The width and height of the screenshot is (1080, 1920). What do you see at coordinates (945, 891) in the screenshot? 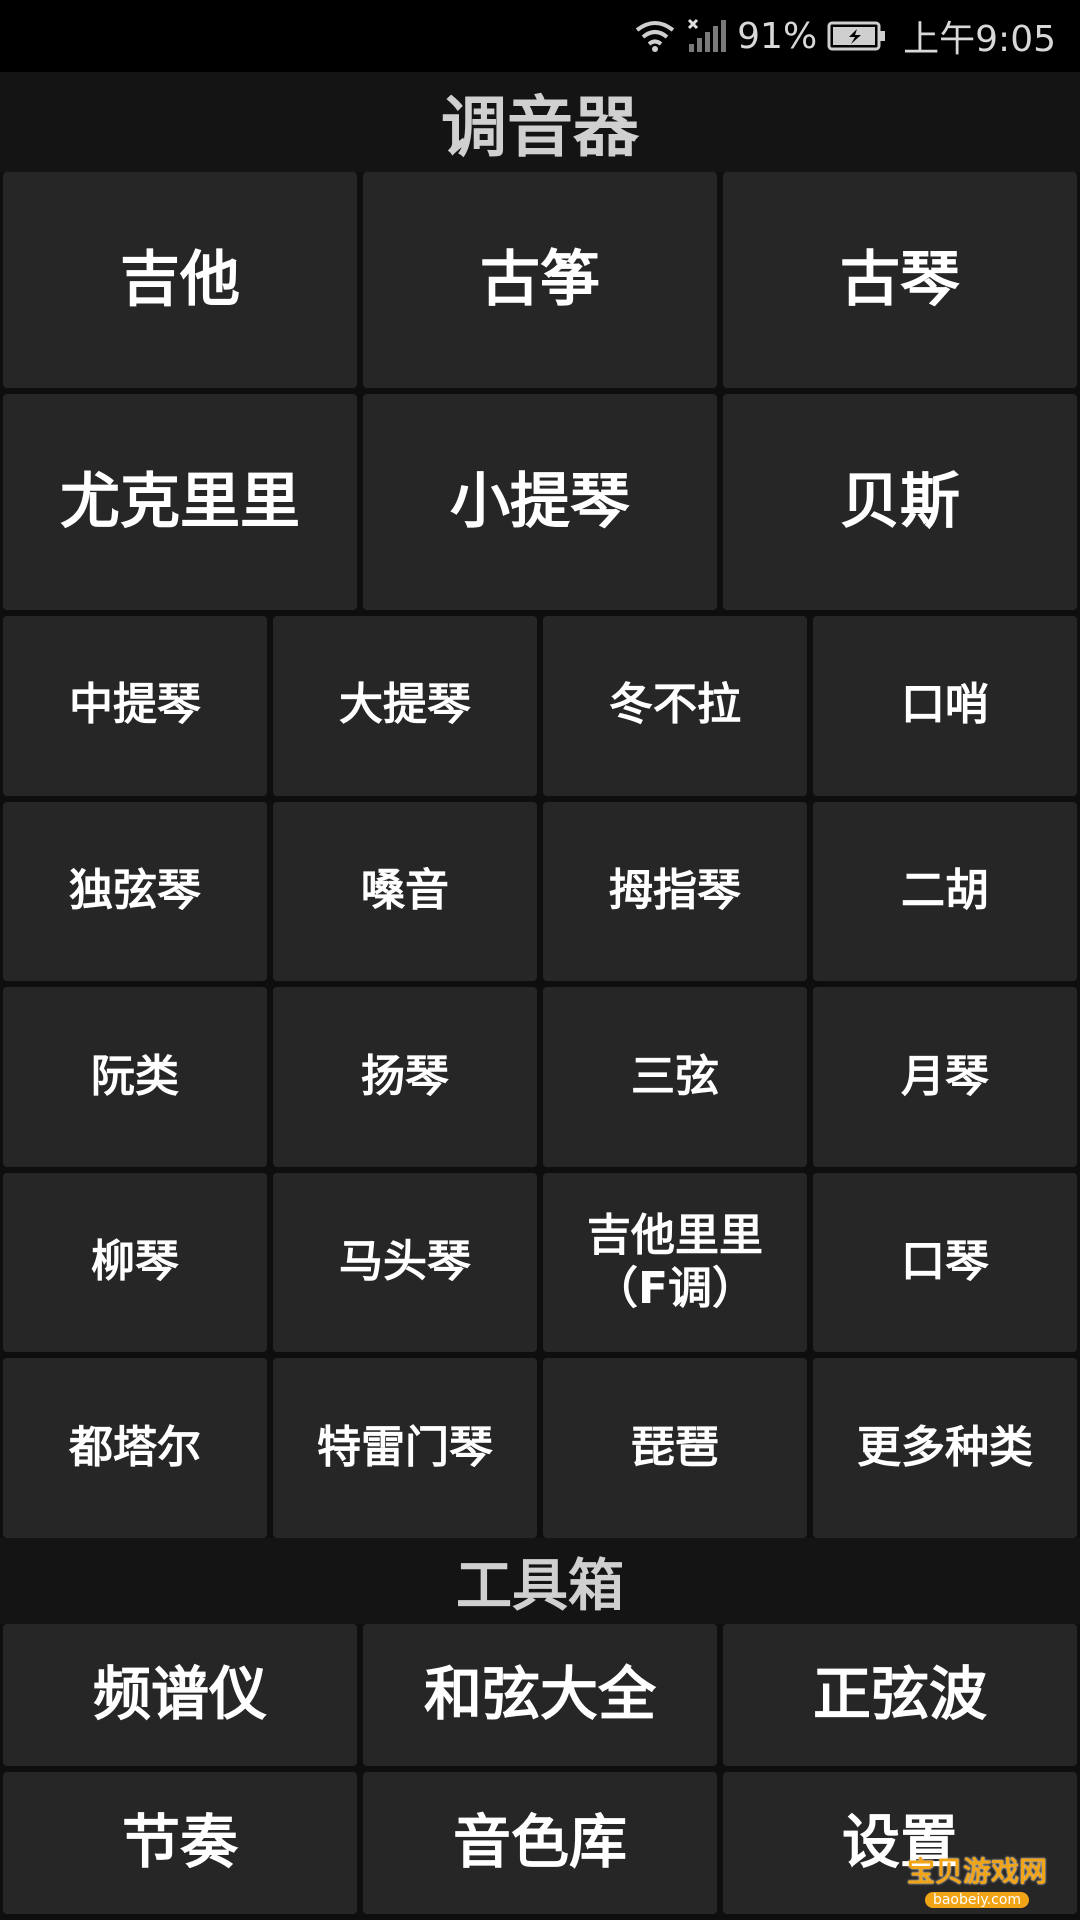
I see `instrument-button-erhu: 二胡` at bounding box center [945, 891].